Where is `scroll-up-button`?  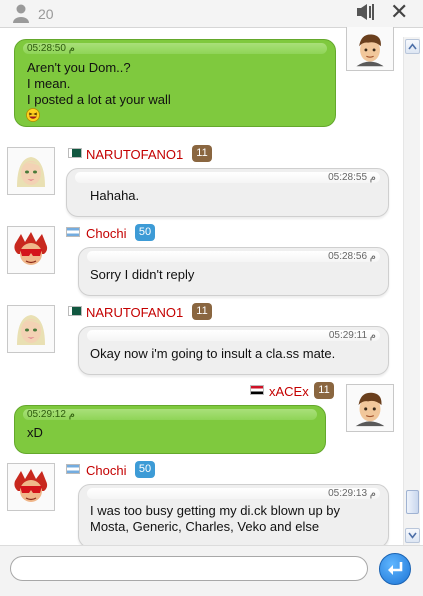
scroll-up-button is located at coordinates (412, 46).